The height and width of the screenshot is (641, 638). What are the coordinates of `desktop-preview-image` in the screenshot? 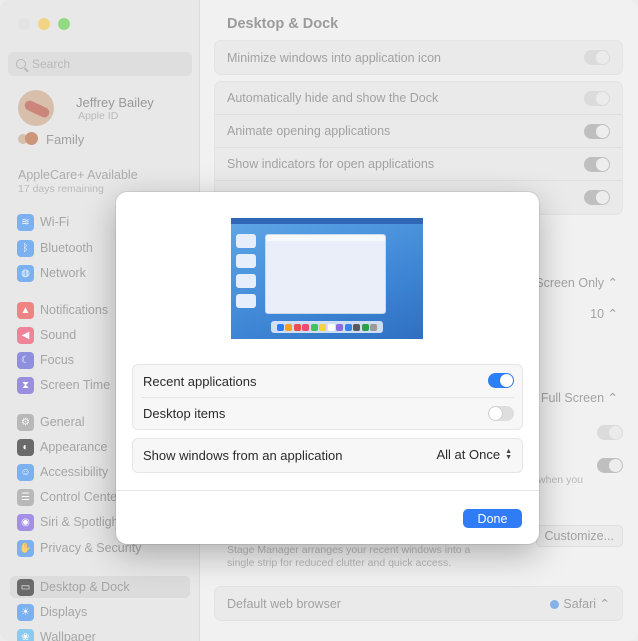 It's located at (327, 278).